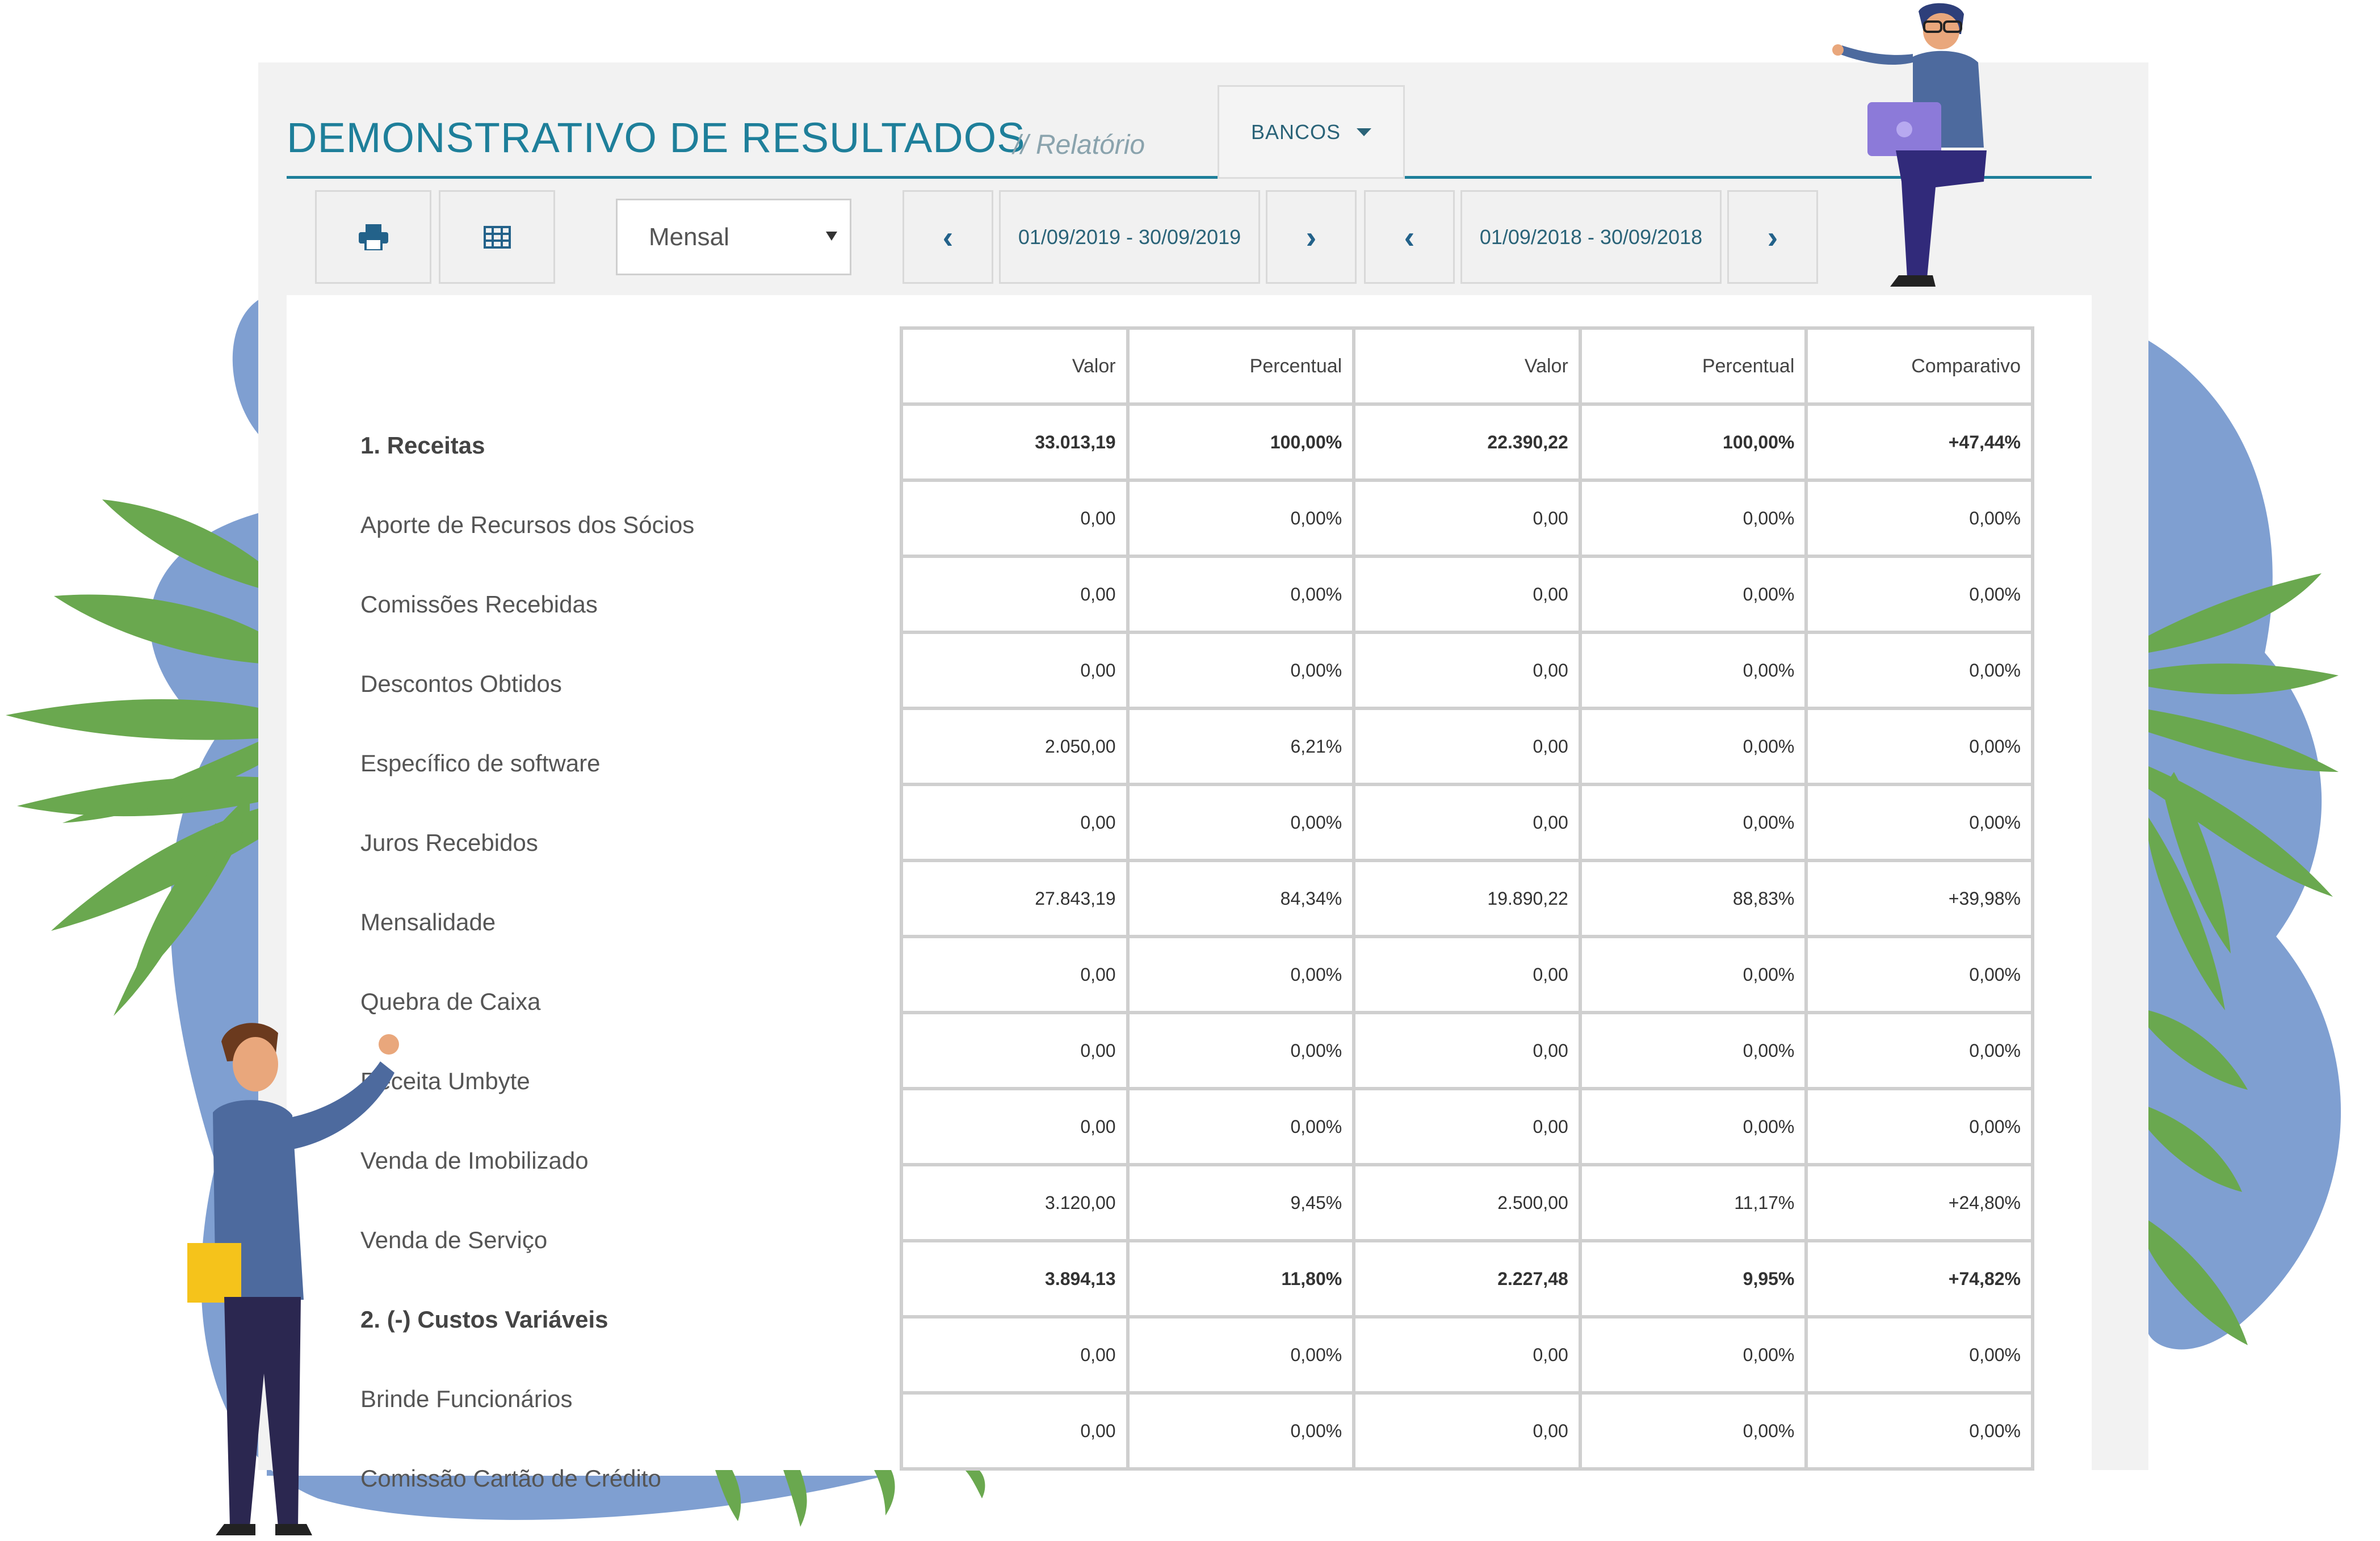  Describe the element at coordinates (1015, 899) in the screenshot. I see `table-cell: 27.843,19` at that location.